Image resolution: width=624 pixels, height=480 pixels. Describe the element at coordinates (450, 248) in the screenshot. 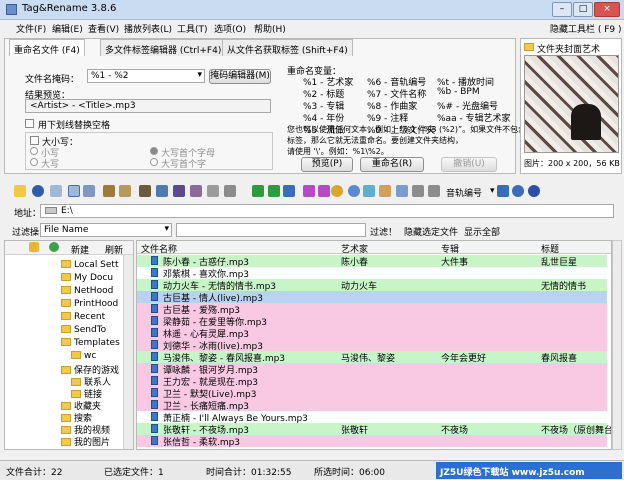

I see `col-album: 专辑` at that location.